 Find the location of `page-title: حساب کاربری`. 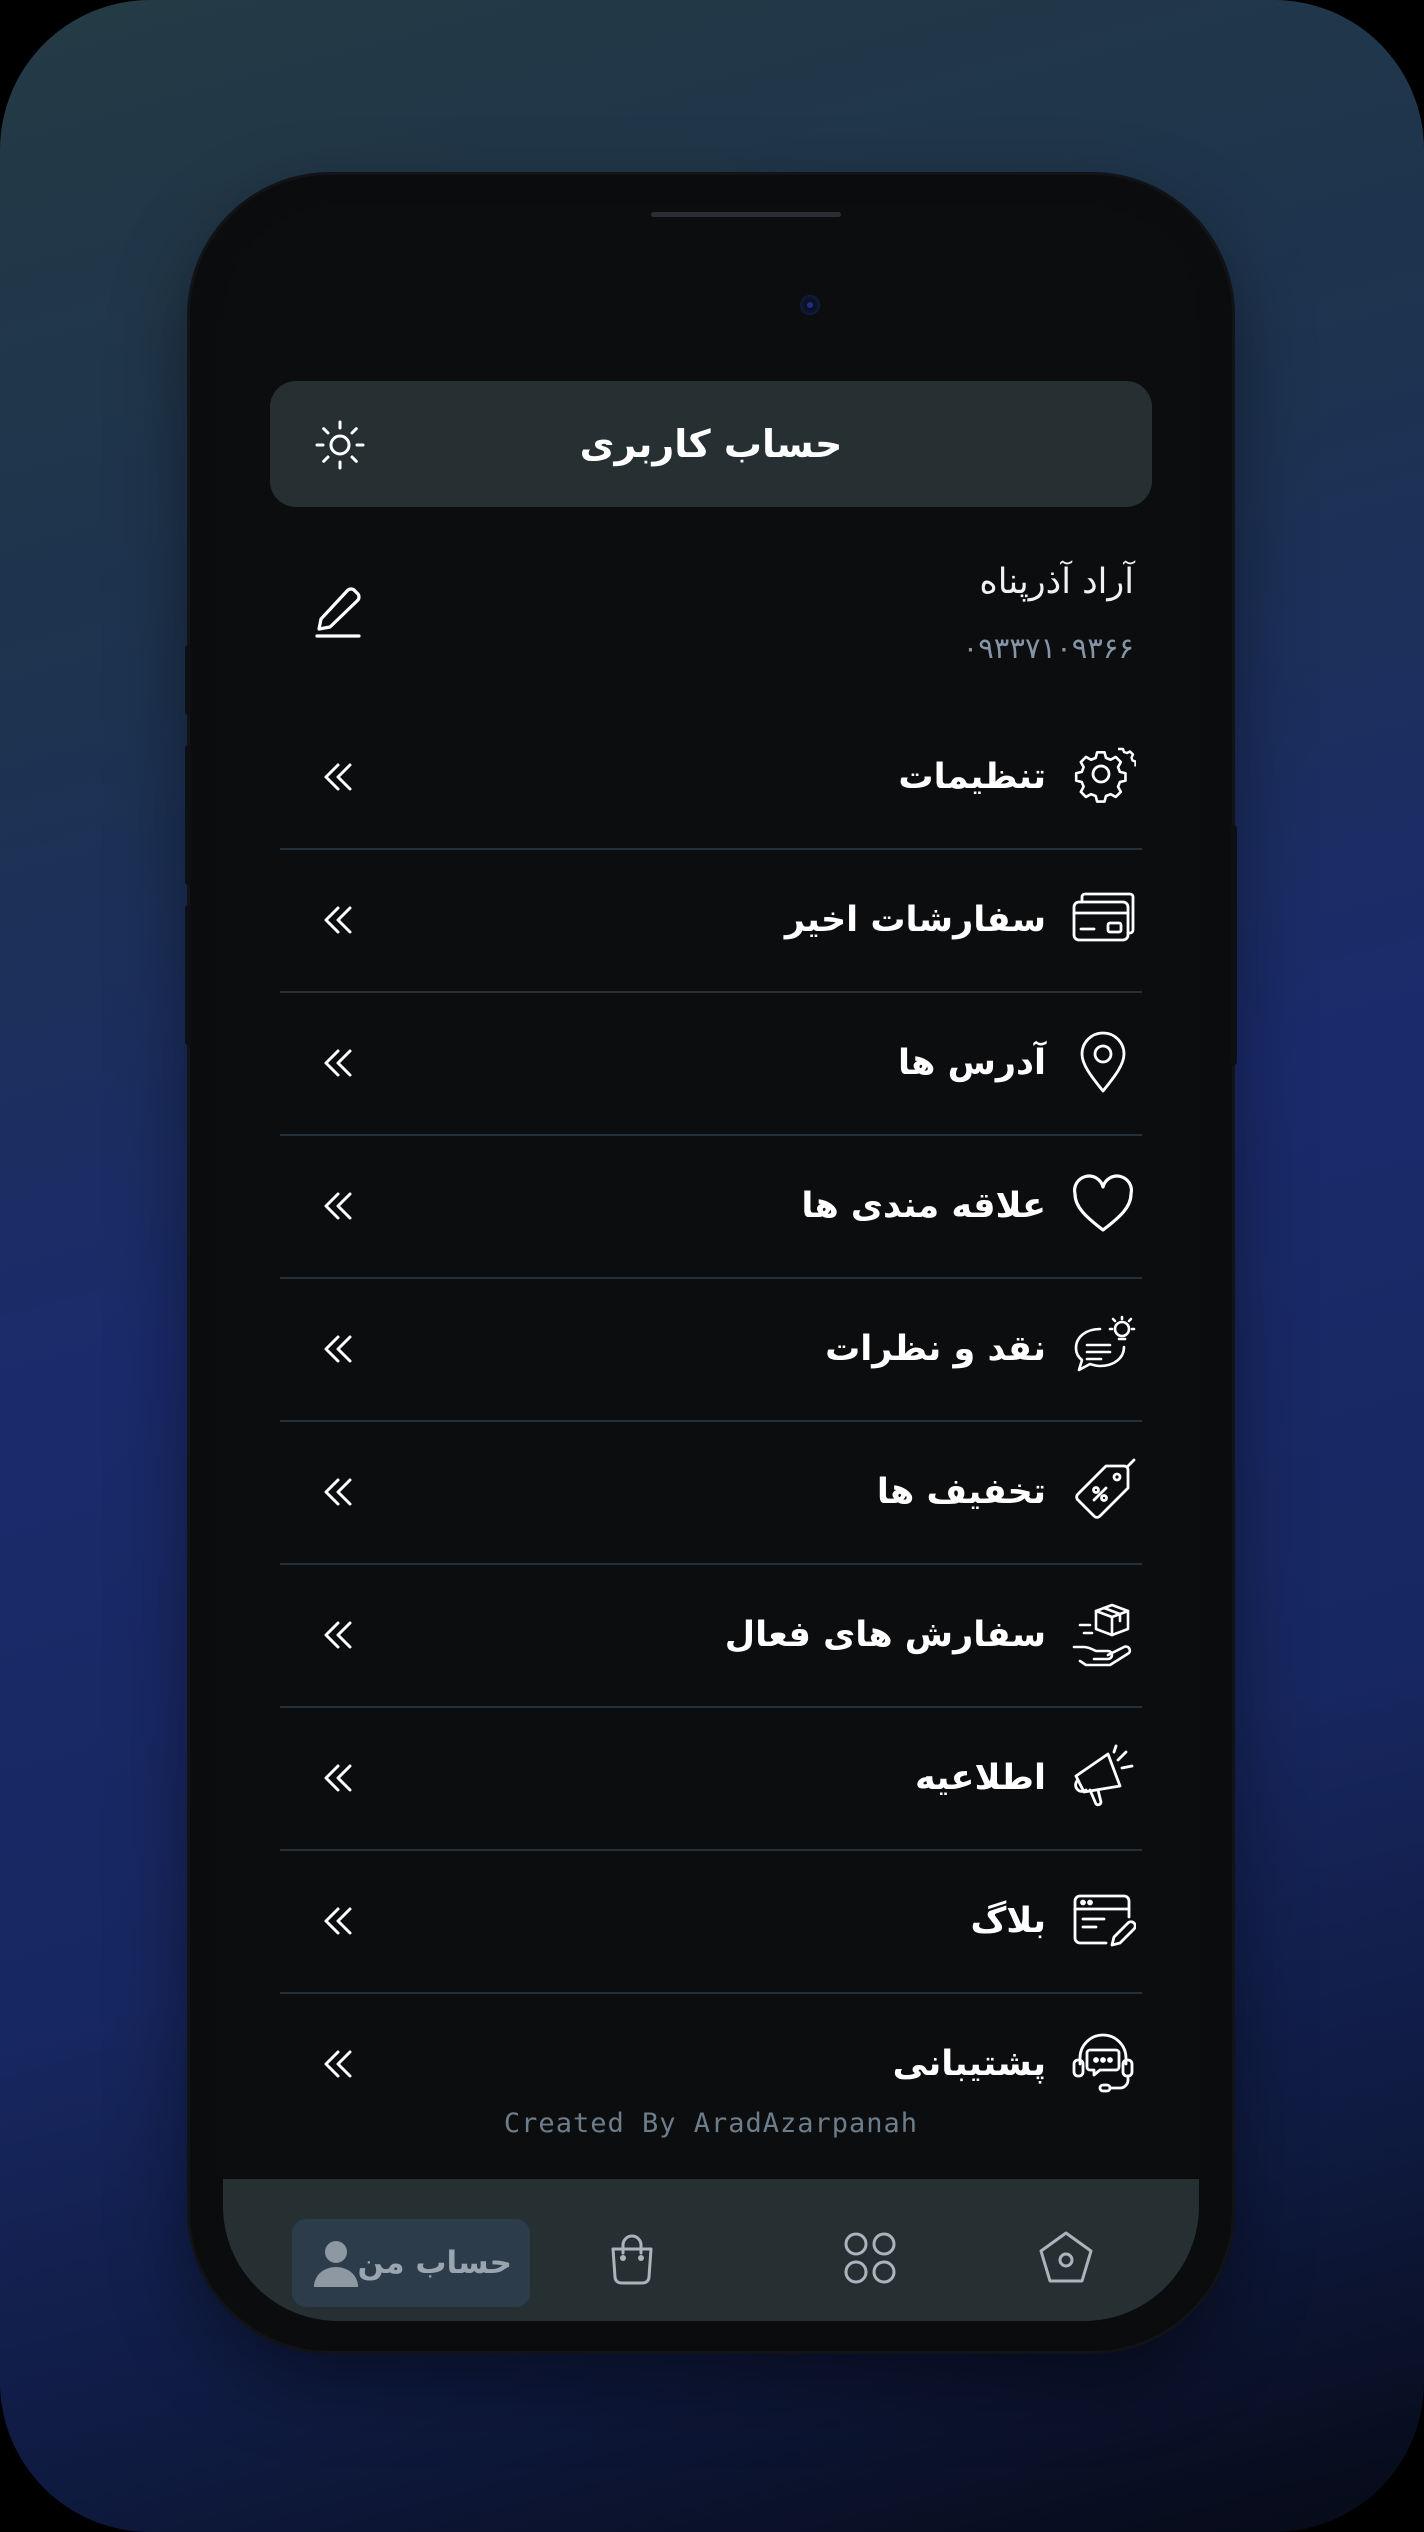

page-title: حساب کاربری is located at coordinates (711, 444).